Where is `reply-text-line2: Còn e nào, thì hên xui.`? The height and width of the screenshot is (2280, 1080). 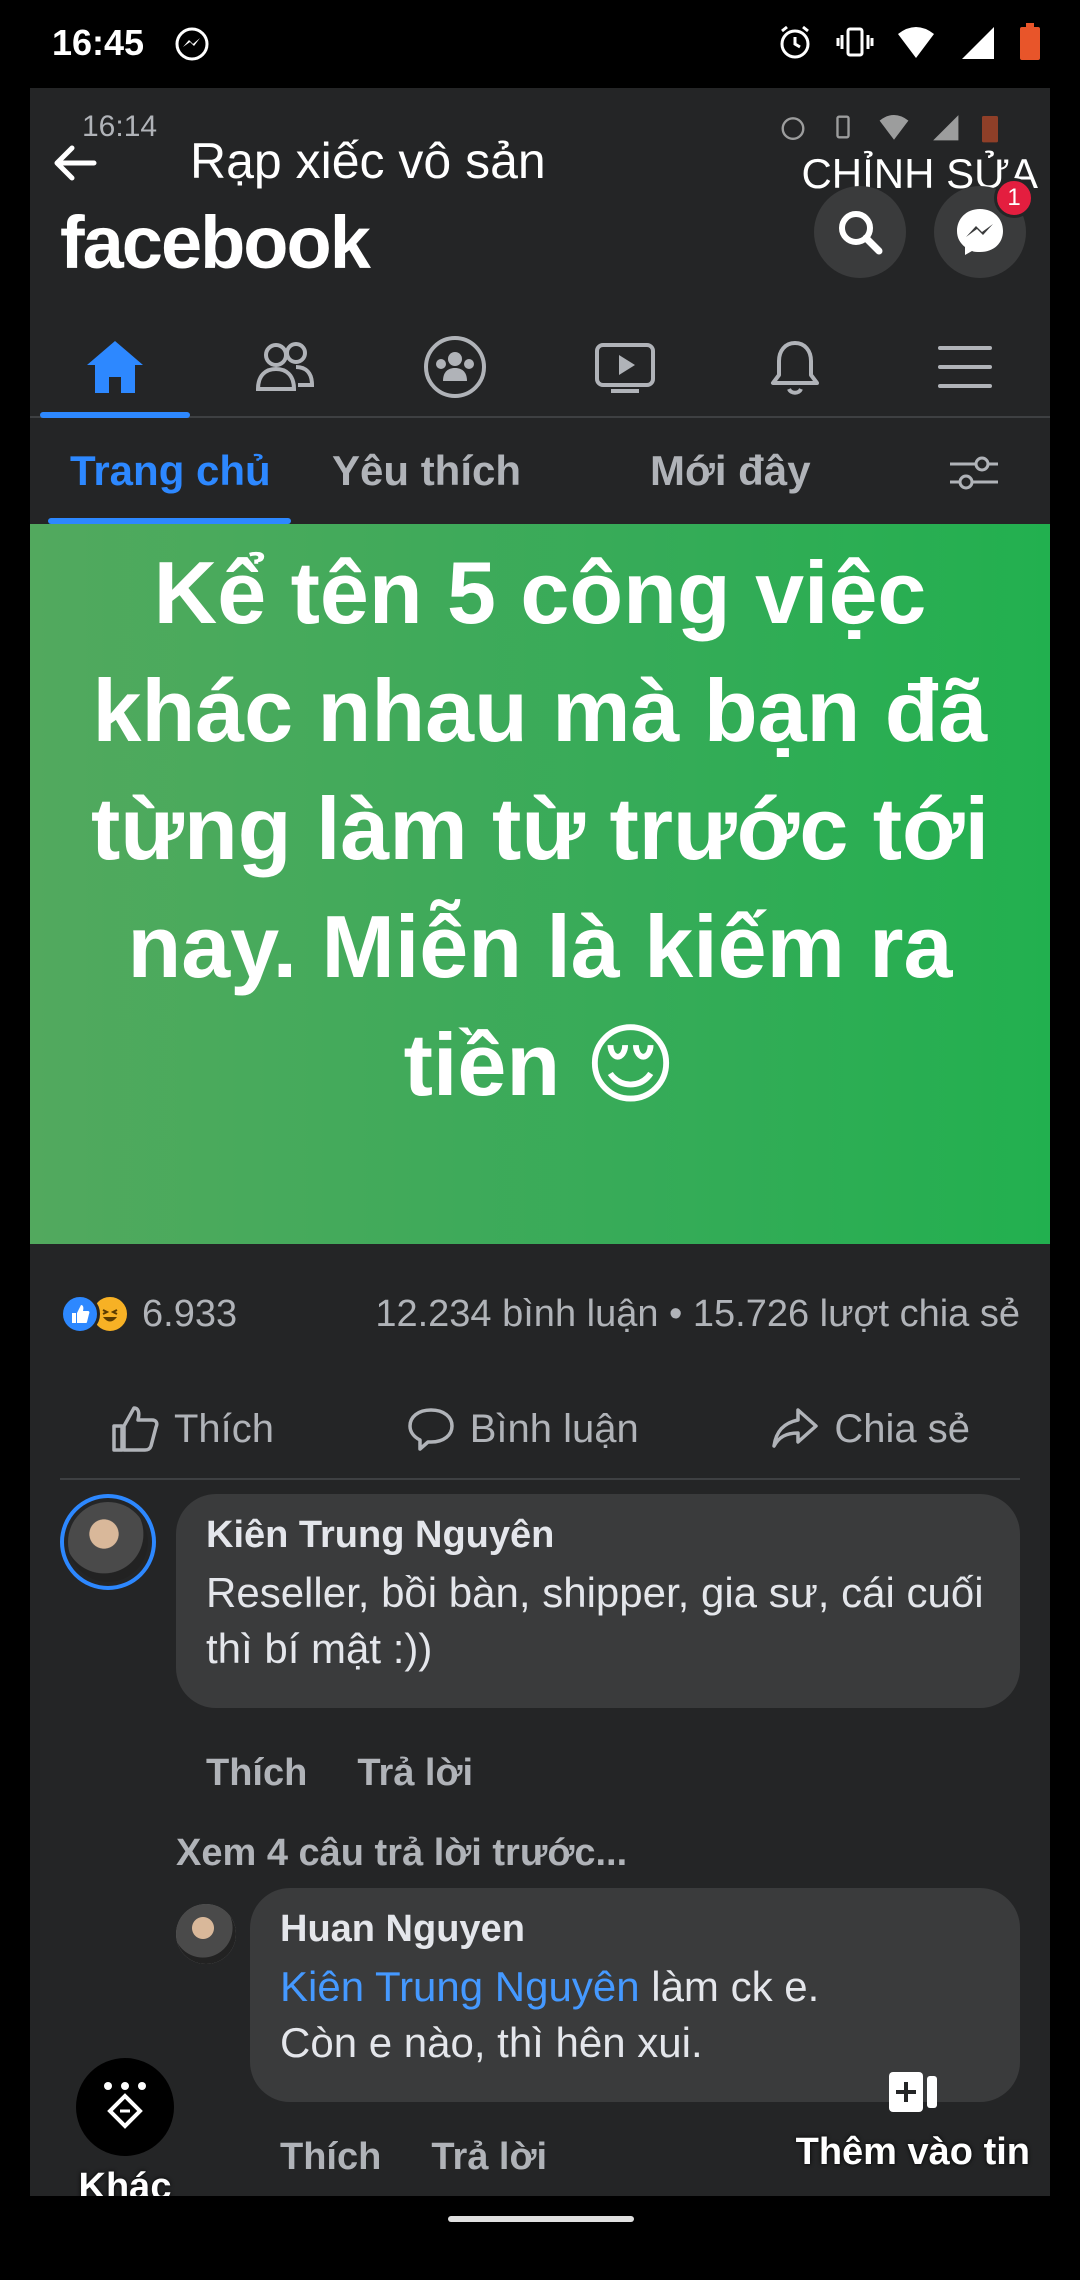 reply-text-line2: Còn e nào, thì hên xui. is located at coordinates (491, 2042).